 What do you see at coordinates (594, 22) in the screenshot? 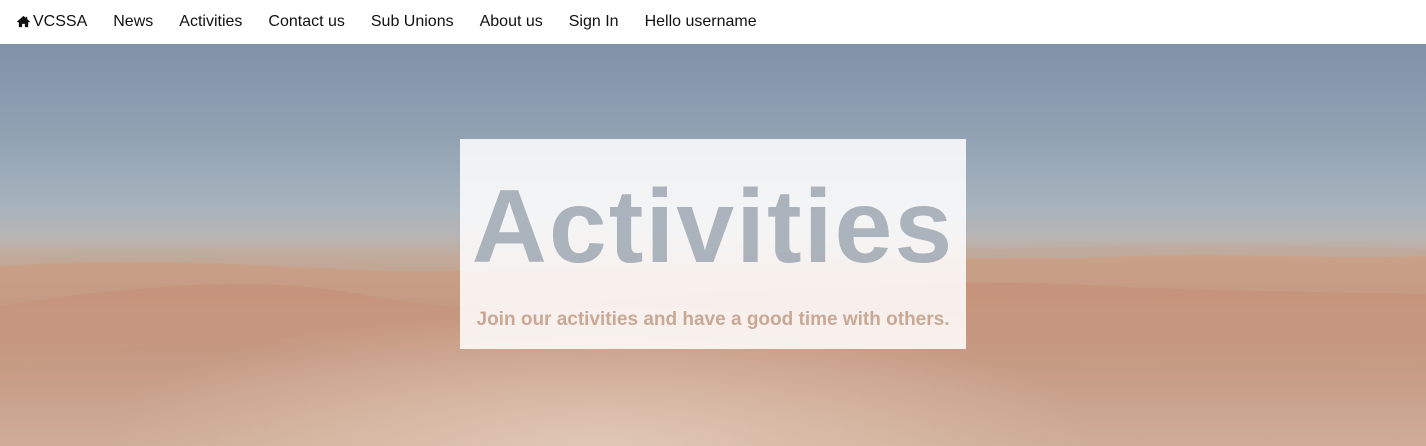
I see `nav-link-sign-in: Sign In` at bounding box center [594, 22].